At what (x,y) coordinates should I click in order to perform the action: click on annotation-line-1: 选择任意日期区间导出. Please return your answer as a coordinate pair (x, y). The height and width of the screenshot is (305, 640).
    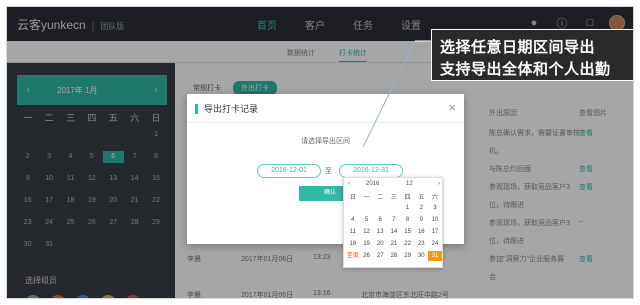
    Looking at the image, I should click on (518, 47).